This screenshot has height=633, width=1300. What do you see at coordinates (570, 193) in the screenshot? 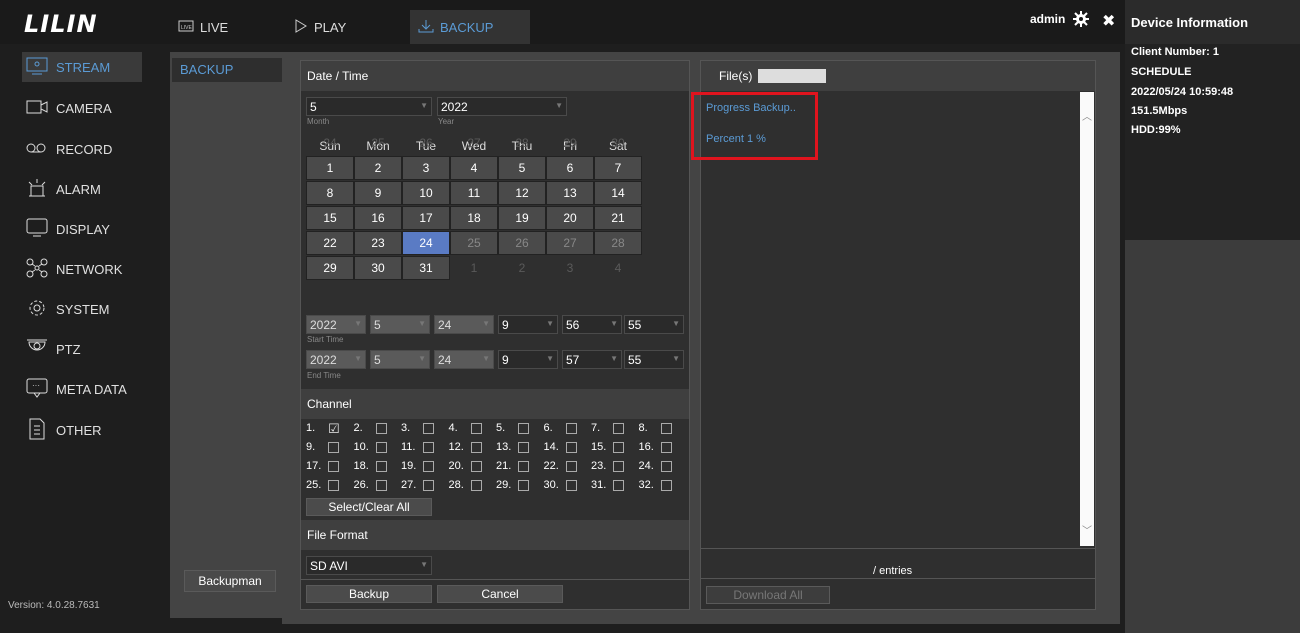
I see `calendar-day: 13` at bounding box center [570, 193].